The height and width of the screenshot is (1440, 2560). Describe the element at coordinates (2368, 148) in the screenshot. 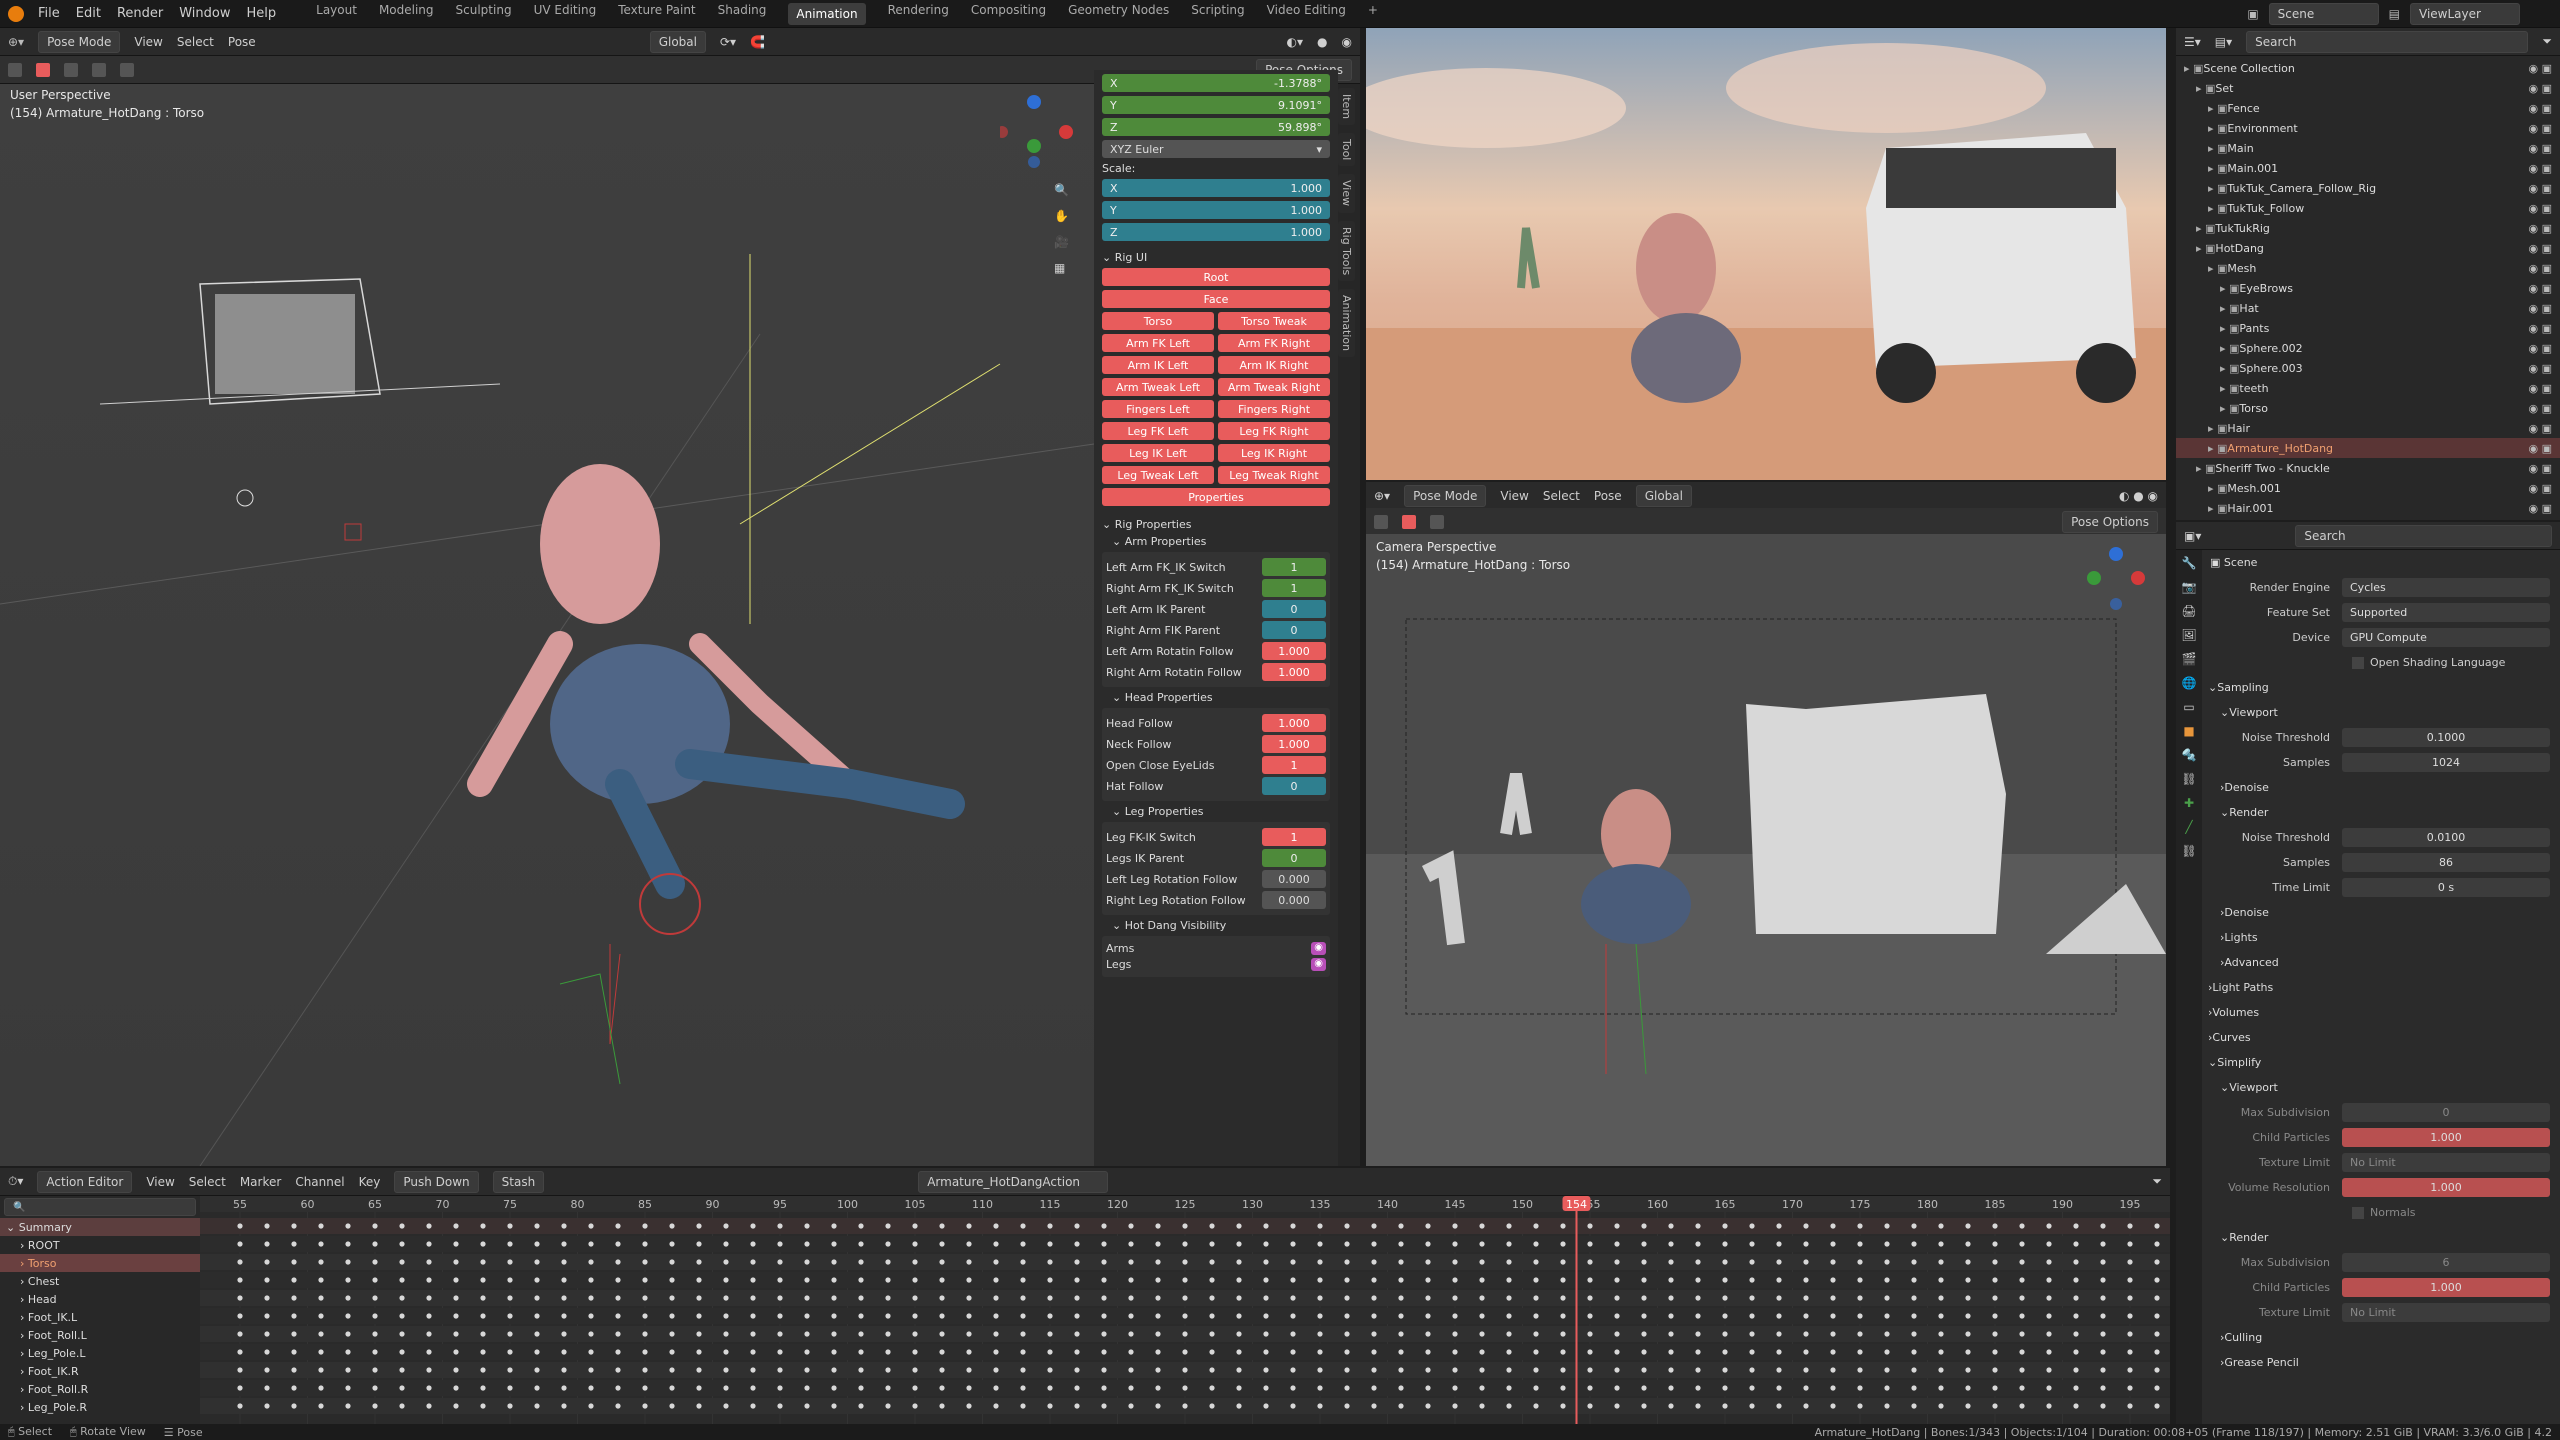

I see `outliner-item: ▸ ▣ Main ◉ ▣` at that location.